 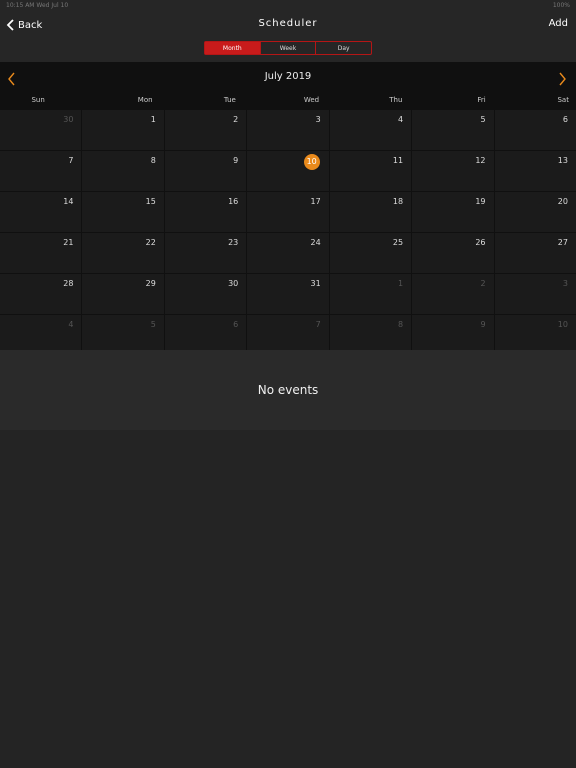 What do you see at coordinates (562, 201) in the screenshot?
I see `day-number: 20` at bounding box center [562, 201].